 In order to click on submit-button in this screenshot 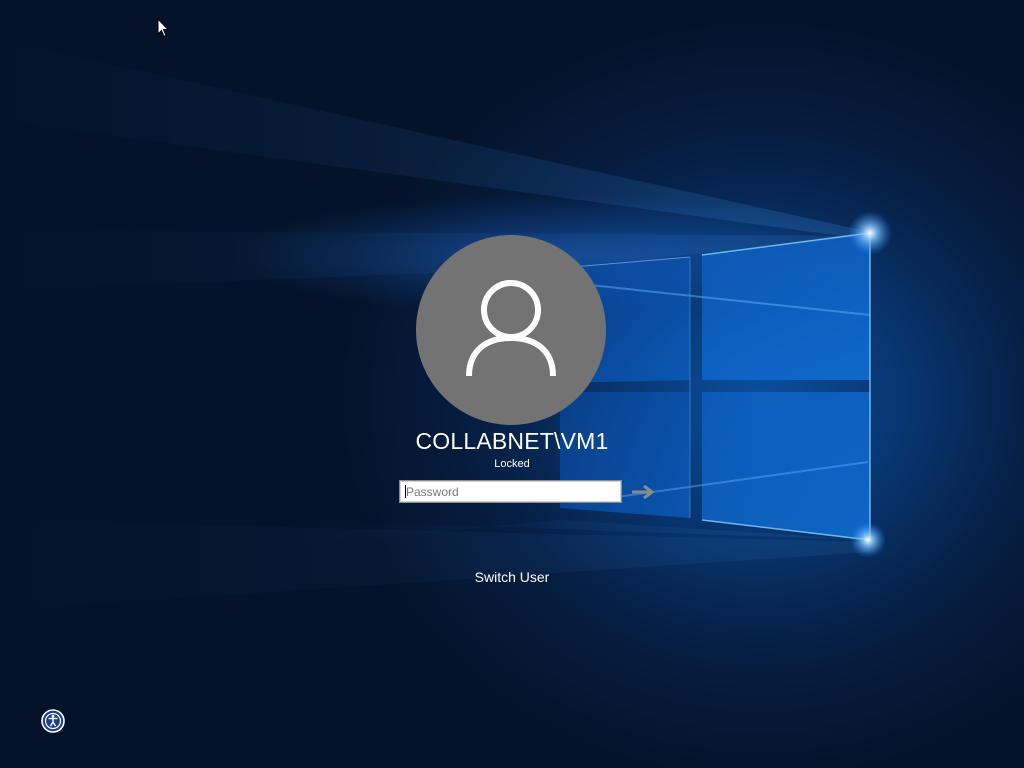, I will do `click(643, 491)`.